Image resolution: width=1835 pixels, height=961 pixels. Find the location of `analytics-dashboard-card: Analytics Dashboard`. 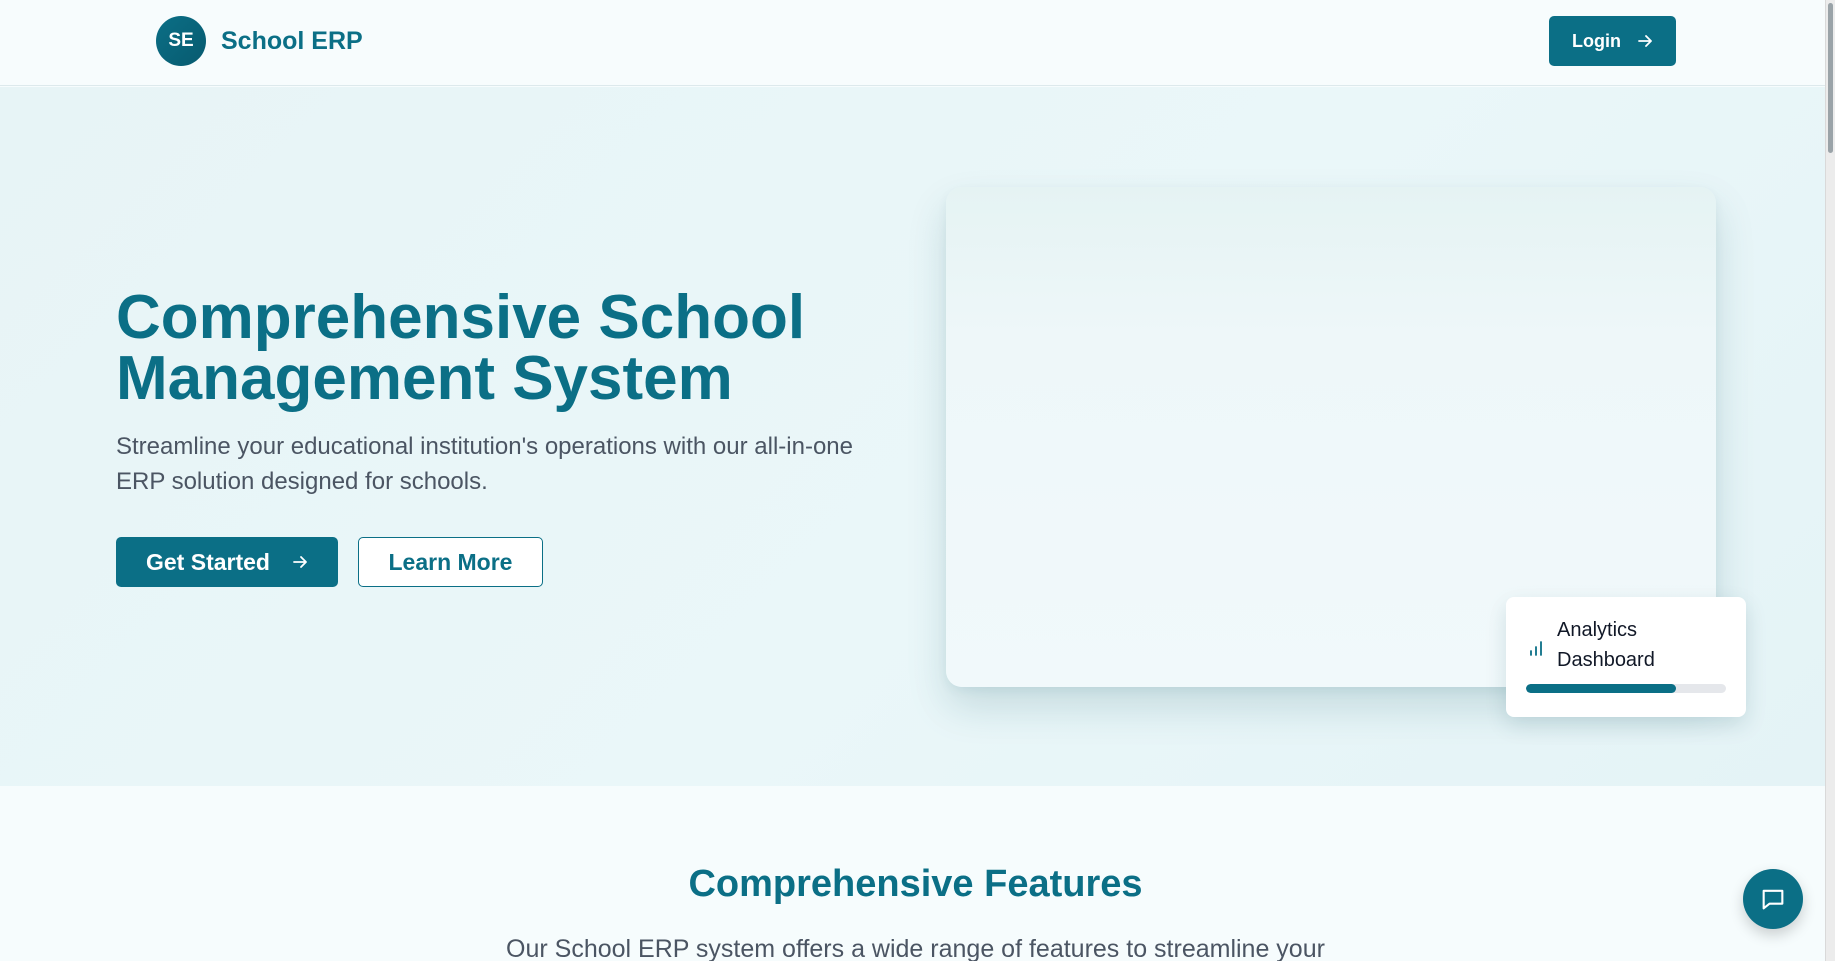

analytics-dashboard-card: Analytics Dashboard is located at coordinates (1626, 657).